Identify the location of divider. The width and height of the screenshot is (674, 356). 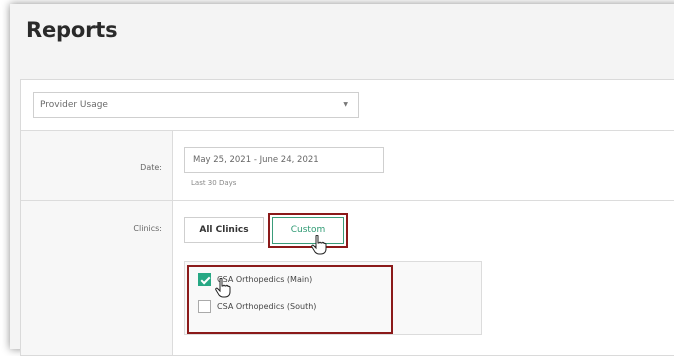
(347, 200).